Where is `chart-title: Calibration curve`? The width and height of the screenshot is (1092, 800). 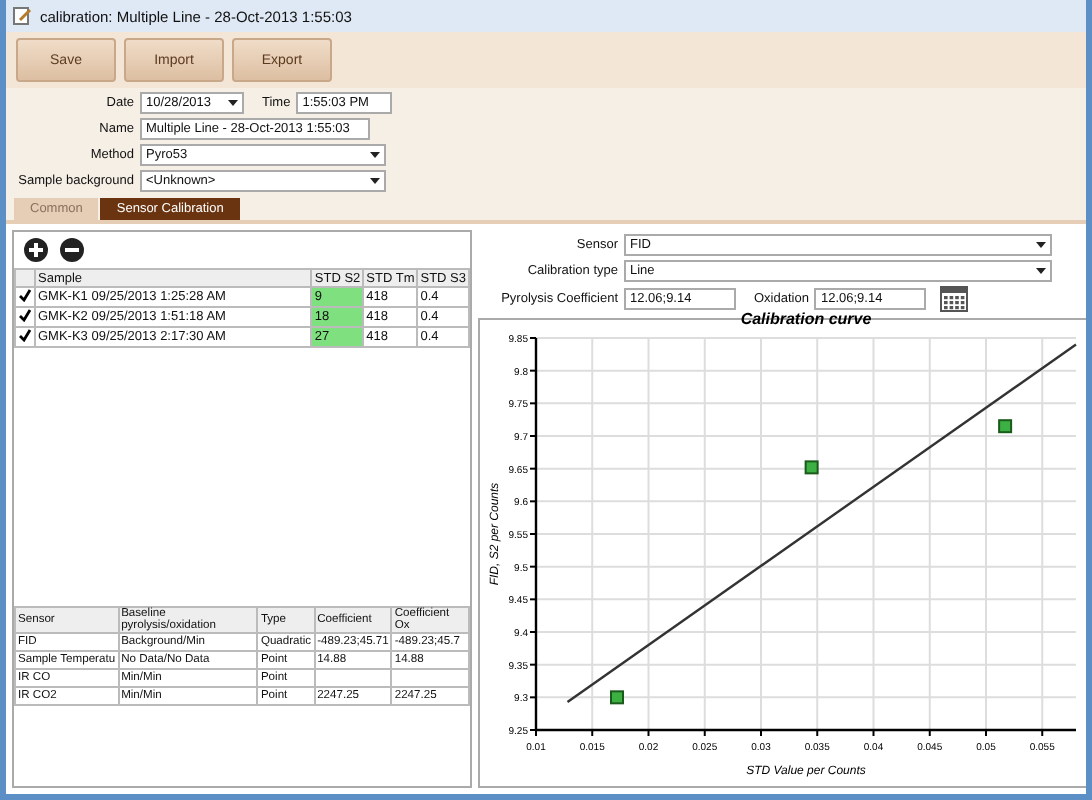 chart-title: Calibration curve is located at coordinates (806, 319).